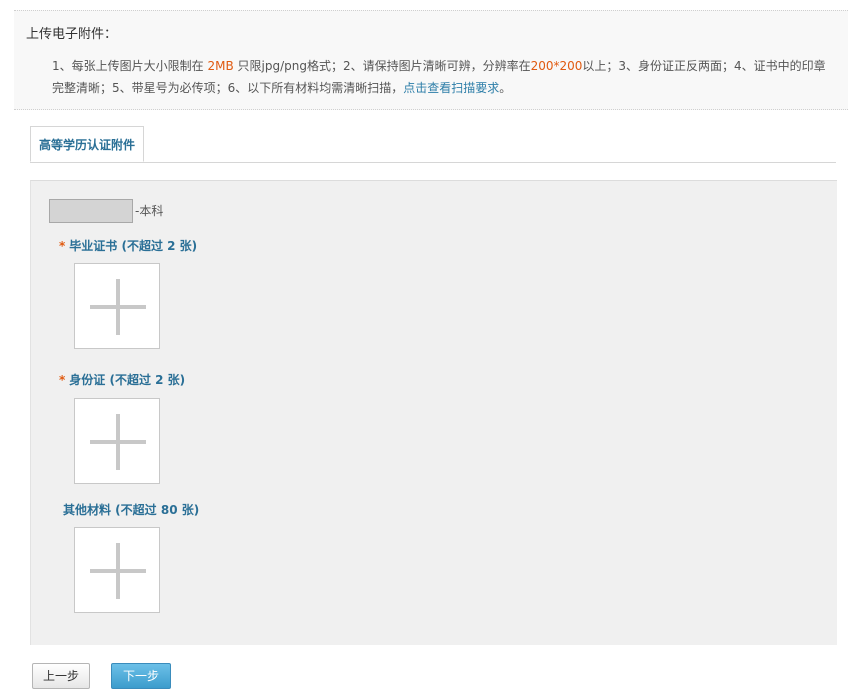  What do you see at coordinates (133, 246) in the screenshot?
I see `section-title: 毕业证书 (不超过 2 张)` at bounding box center [133, 246].